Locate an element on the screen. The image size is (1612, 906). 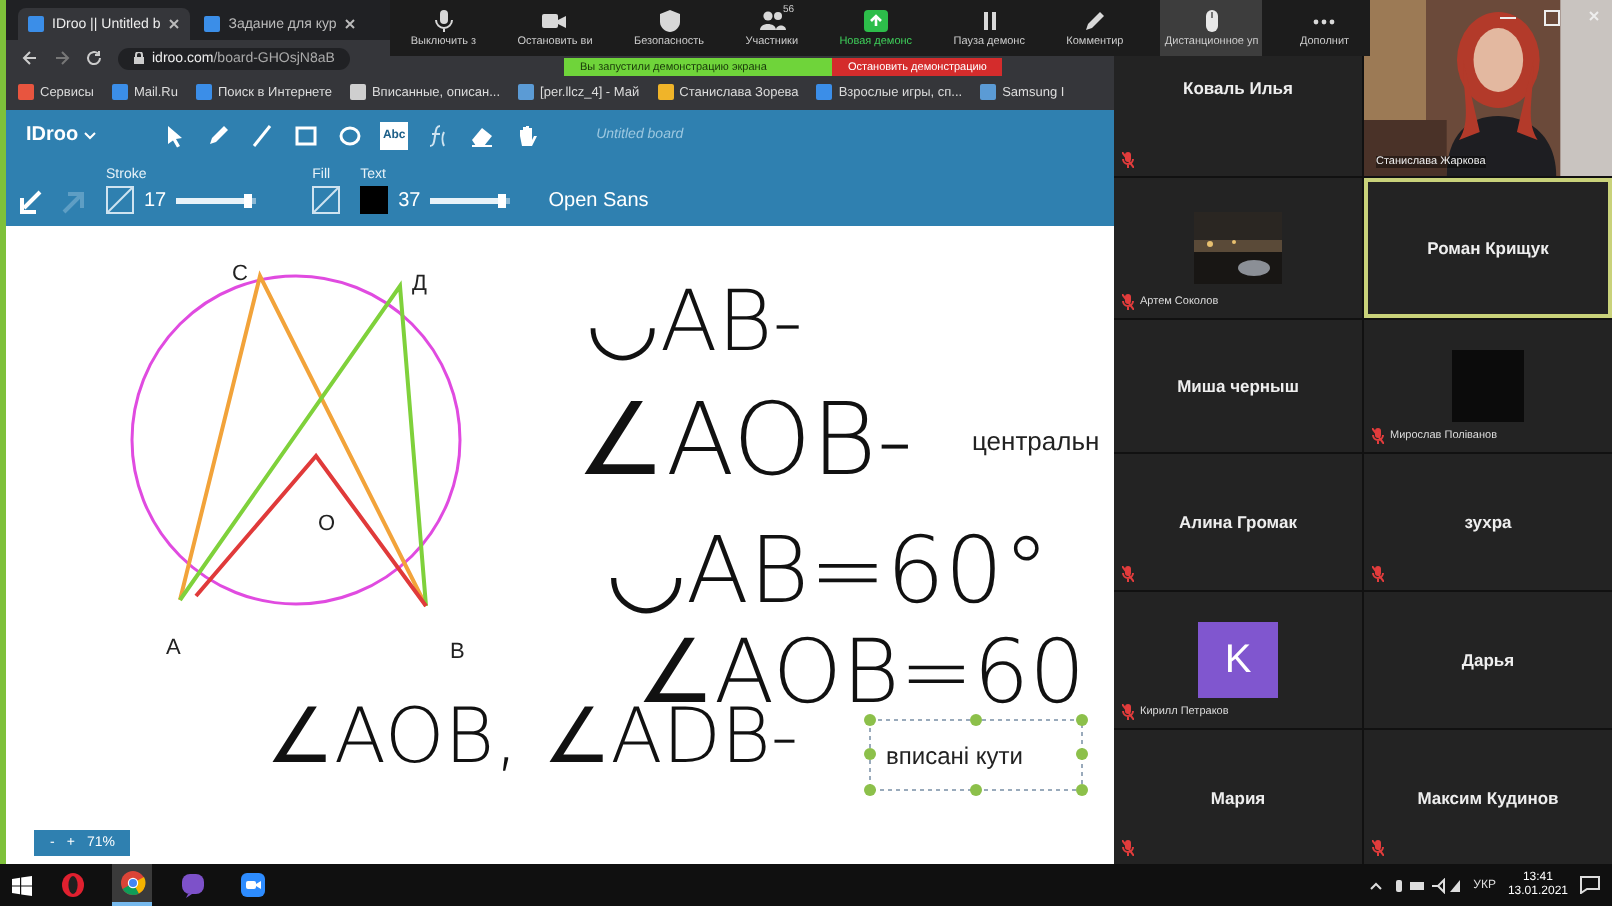
participant-name: Миша черныш is located at coordinates (1238, 386).